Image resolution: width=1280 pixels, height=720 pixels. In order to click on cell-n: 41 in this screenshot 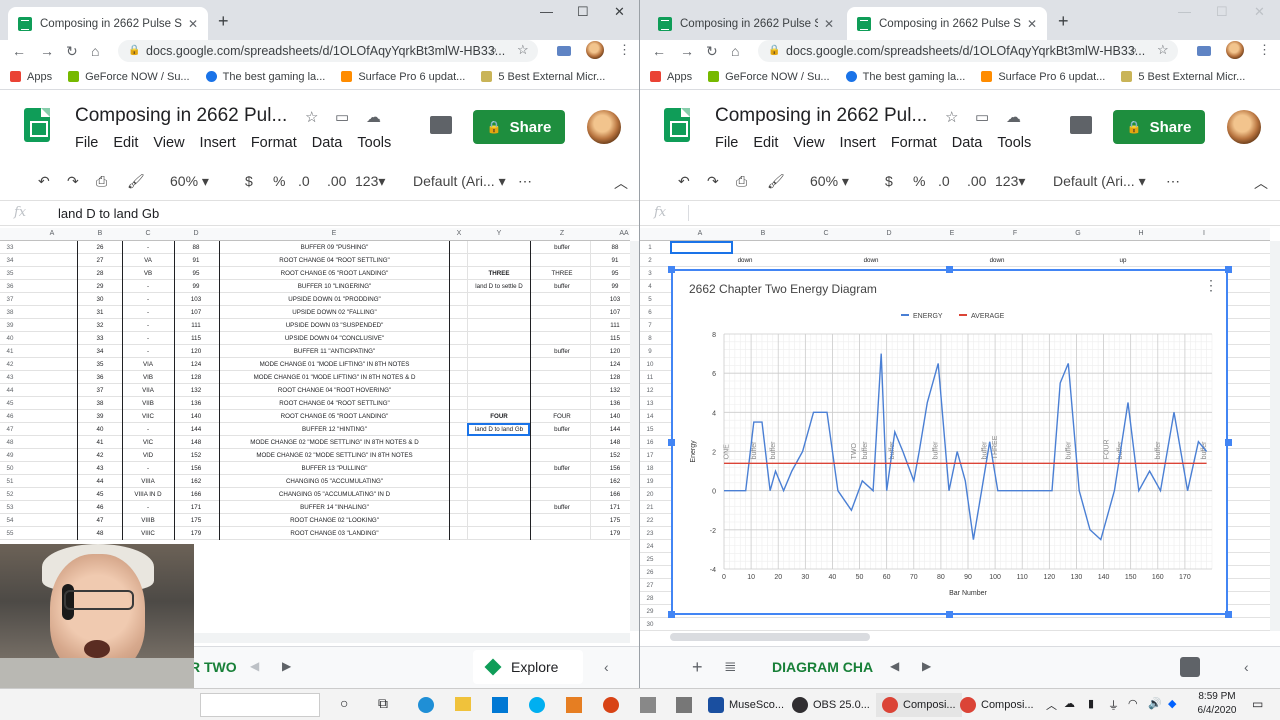, I will do `click(10, 351)`.